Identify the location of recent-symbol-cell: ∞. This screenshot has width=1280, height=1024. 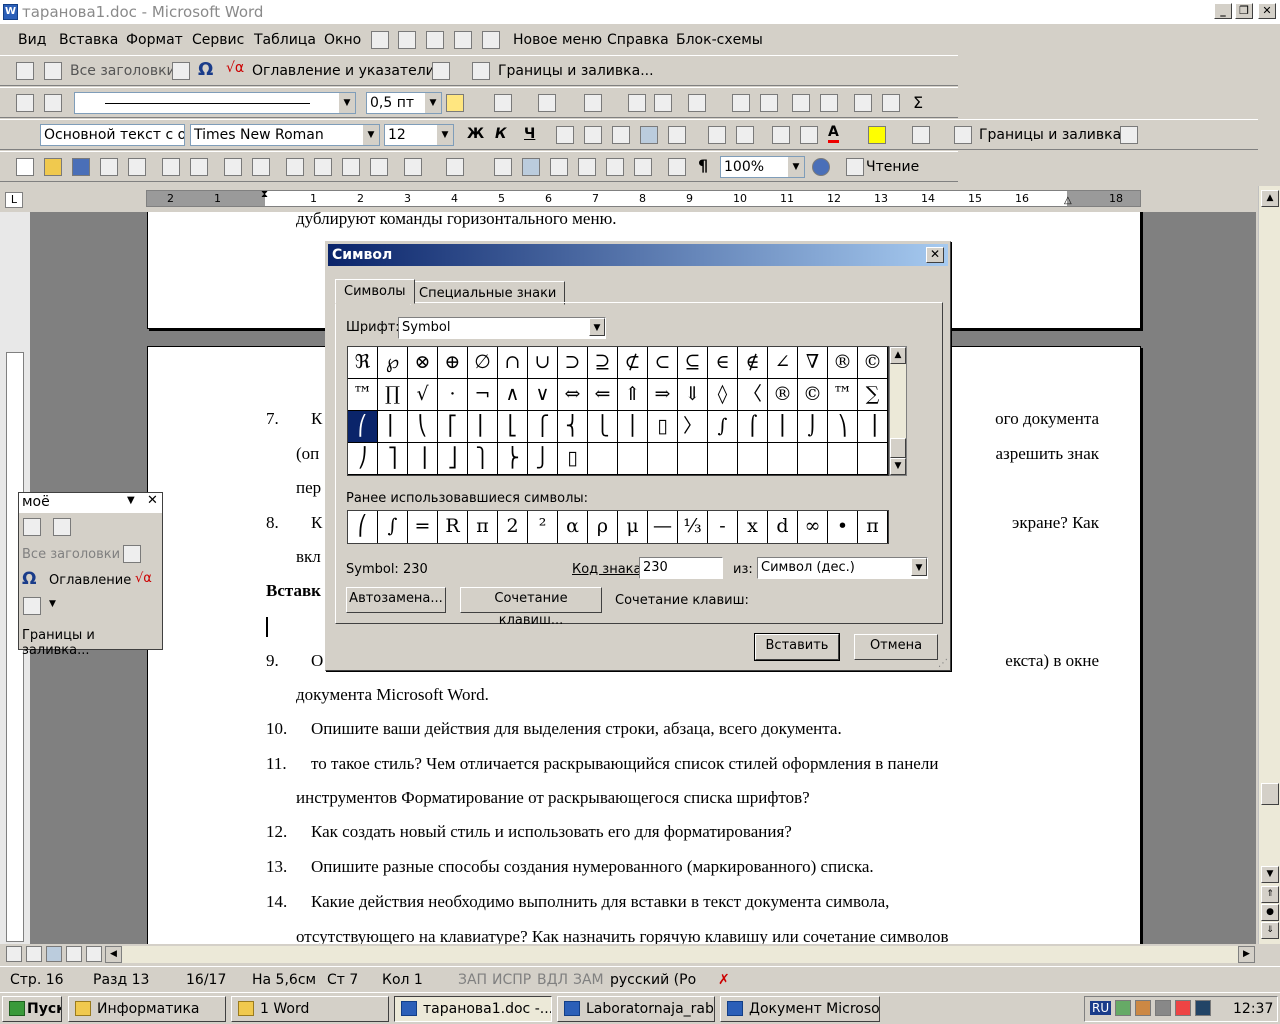
(813, 527).